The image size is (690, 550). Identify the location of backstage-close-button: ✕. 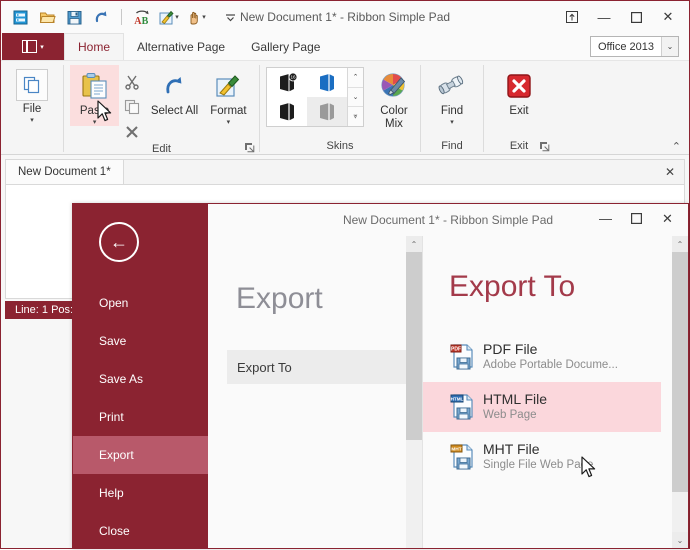
(667, 218).